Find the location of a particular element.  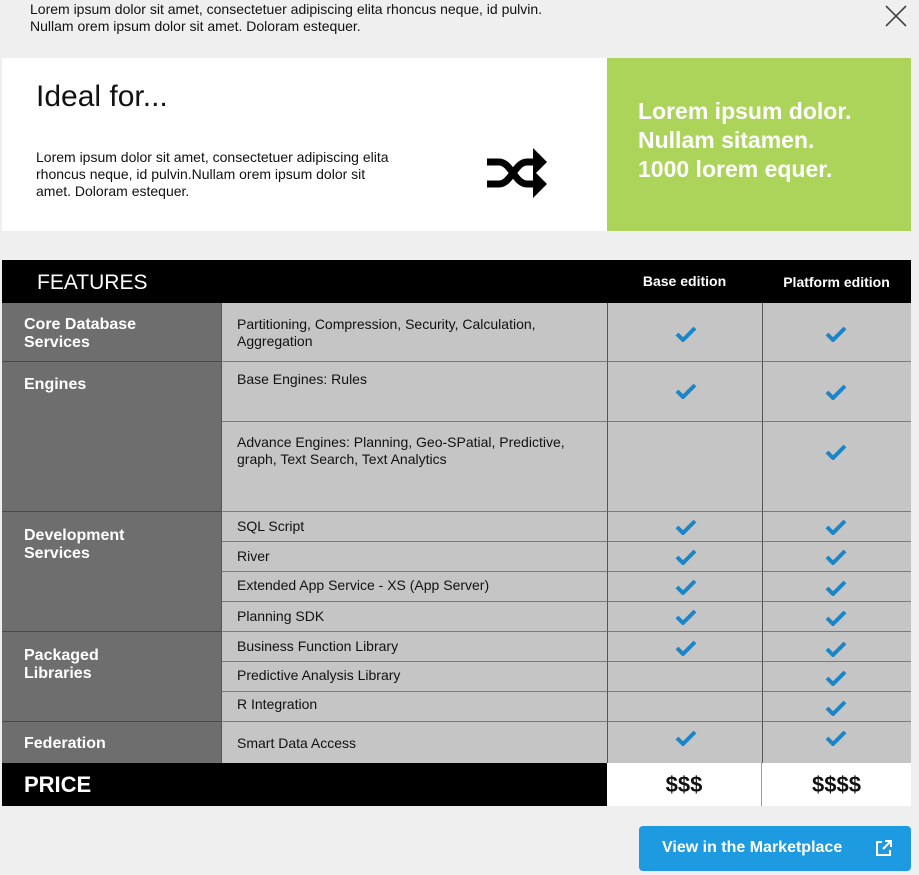

highlight-line-3: 1000 lorem equer. is located at coordinates (735, 169).